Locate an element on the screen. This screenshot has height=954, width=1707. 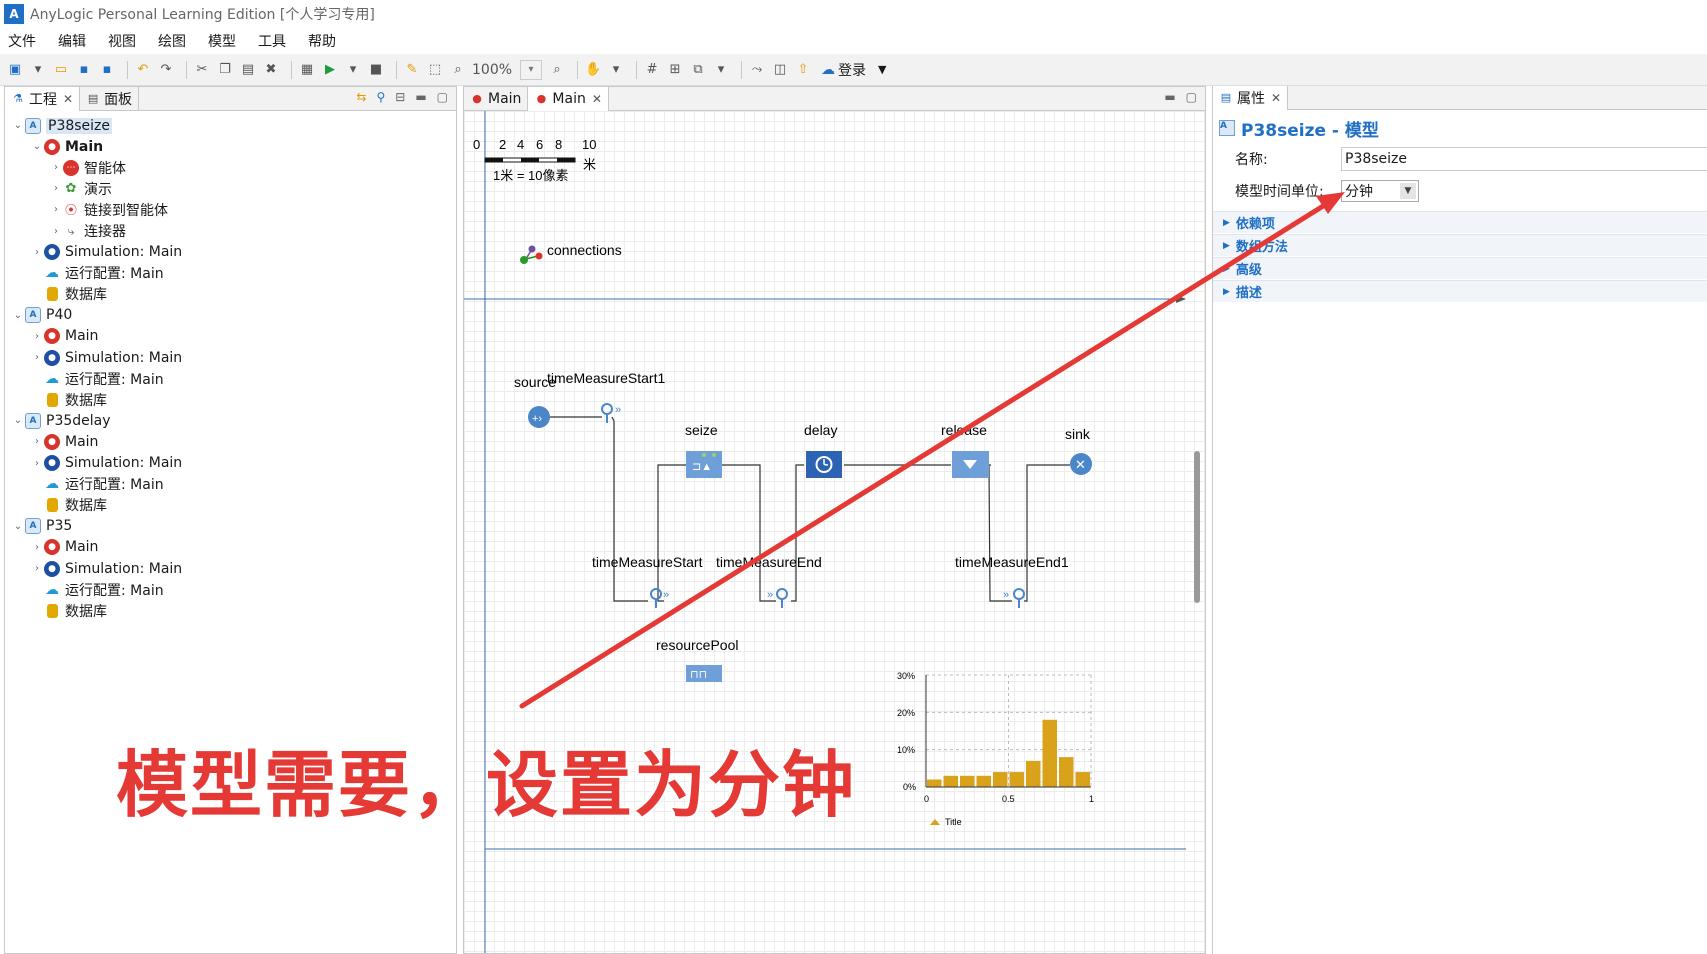
menu-view: 视图 is located at coordinates (122, 41).